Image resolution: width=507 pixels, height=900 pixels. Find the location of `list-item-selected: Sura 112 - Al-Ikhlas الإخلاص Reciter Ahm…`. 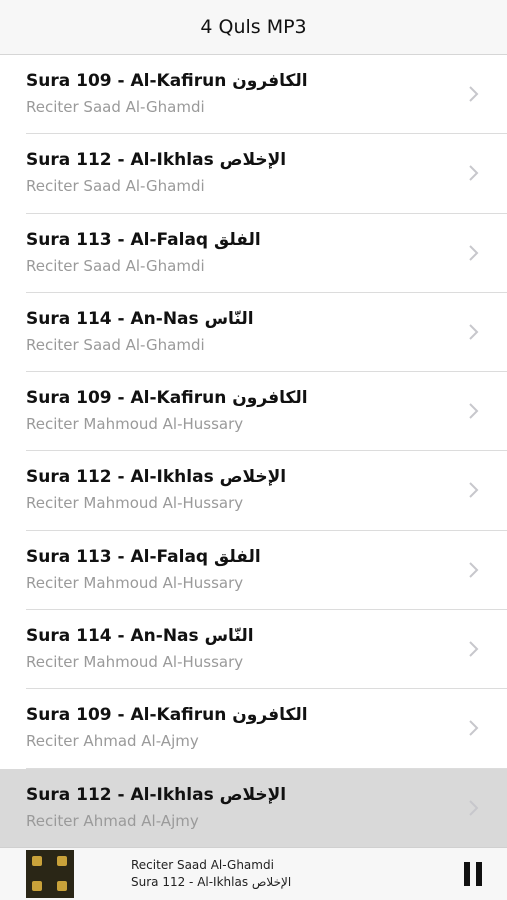

list-item-selected: Sura 112 - Al-Ikhlas الإخلاص Reciter Ahm… is located at coordinates (253, 807).